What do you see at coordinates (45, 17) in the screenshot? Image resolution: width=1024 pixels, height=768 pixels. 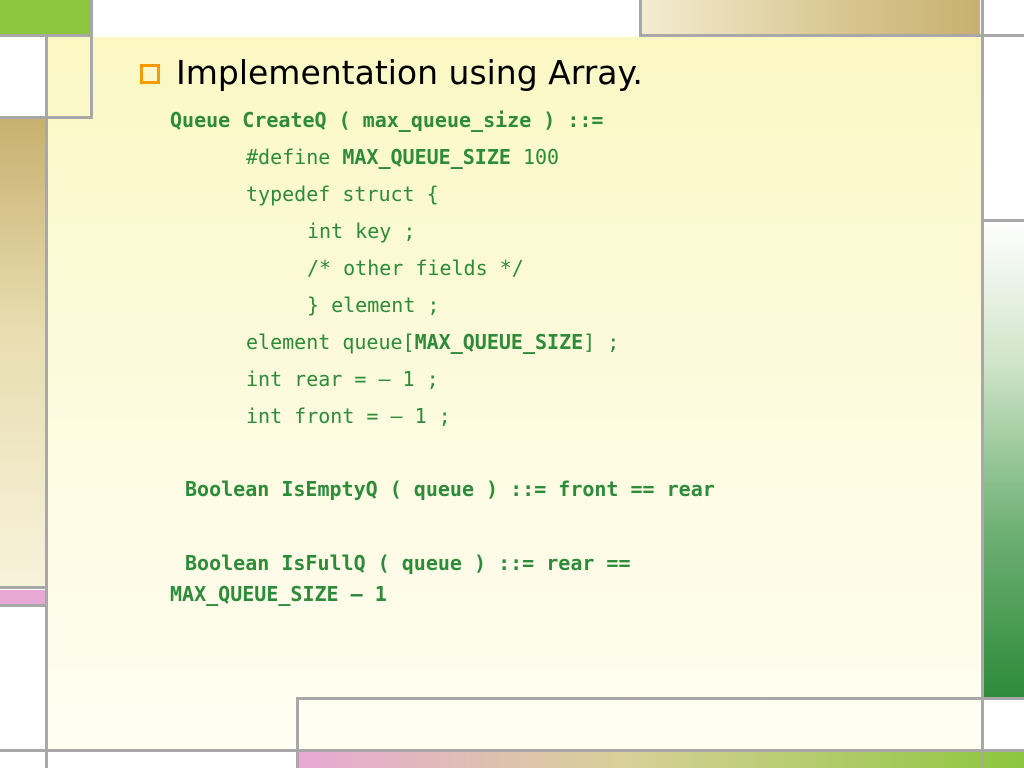 I see `top-left-green-block` at bounding box center [45, 17].